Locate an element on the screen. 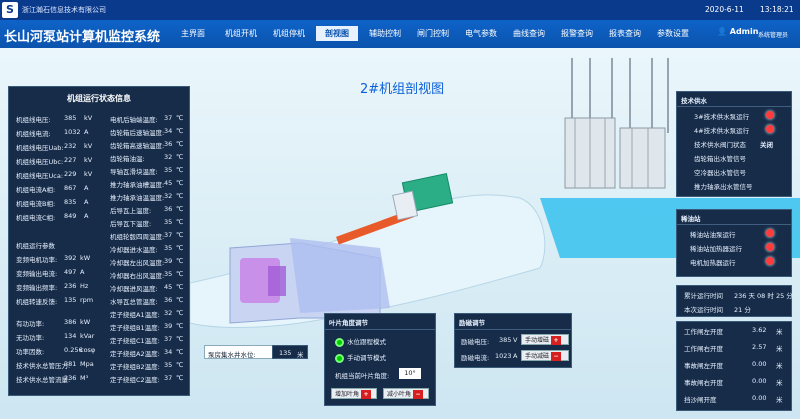 Image resolution: width=800 pixels, height=419 pixels. elec-param-value: 385 is located at coordinates (70, 118).